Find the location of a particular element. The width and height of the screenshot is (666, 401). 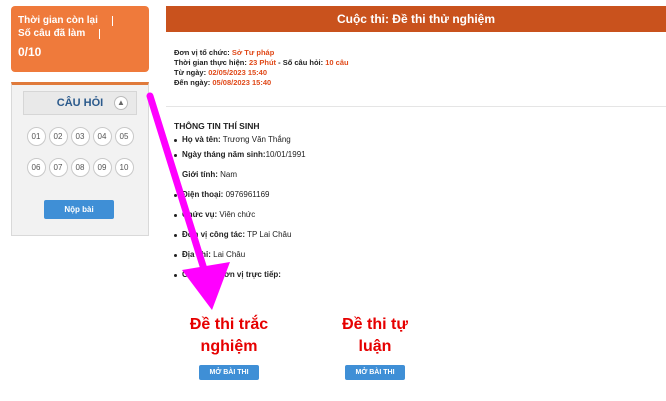

candidate-row: Địa chỉ: Lai Châu is located at coordinates (240, 255).